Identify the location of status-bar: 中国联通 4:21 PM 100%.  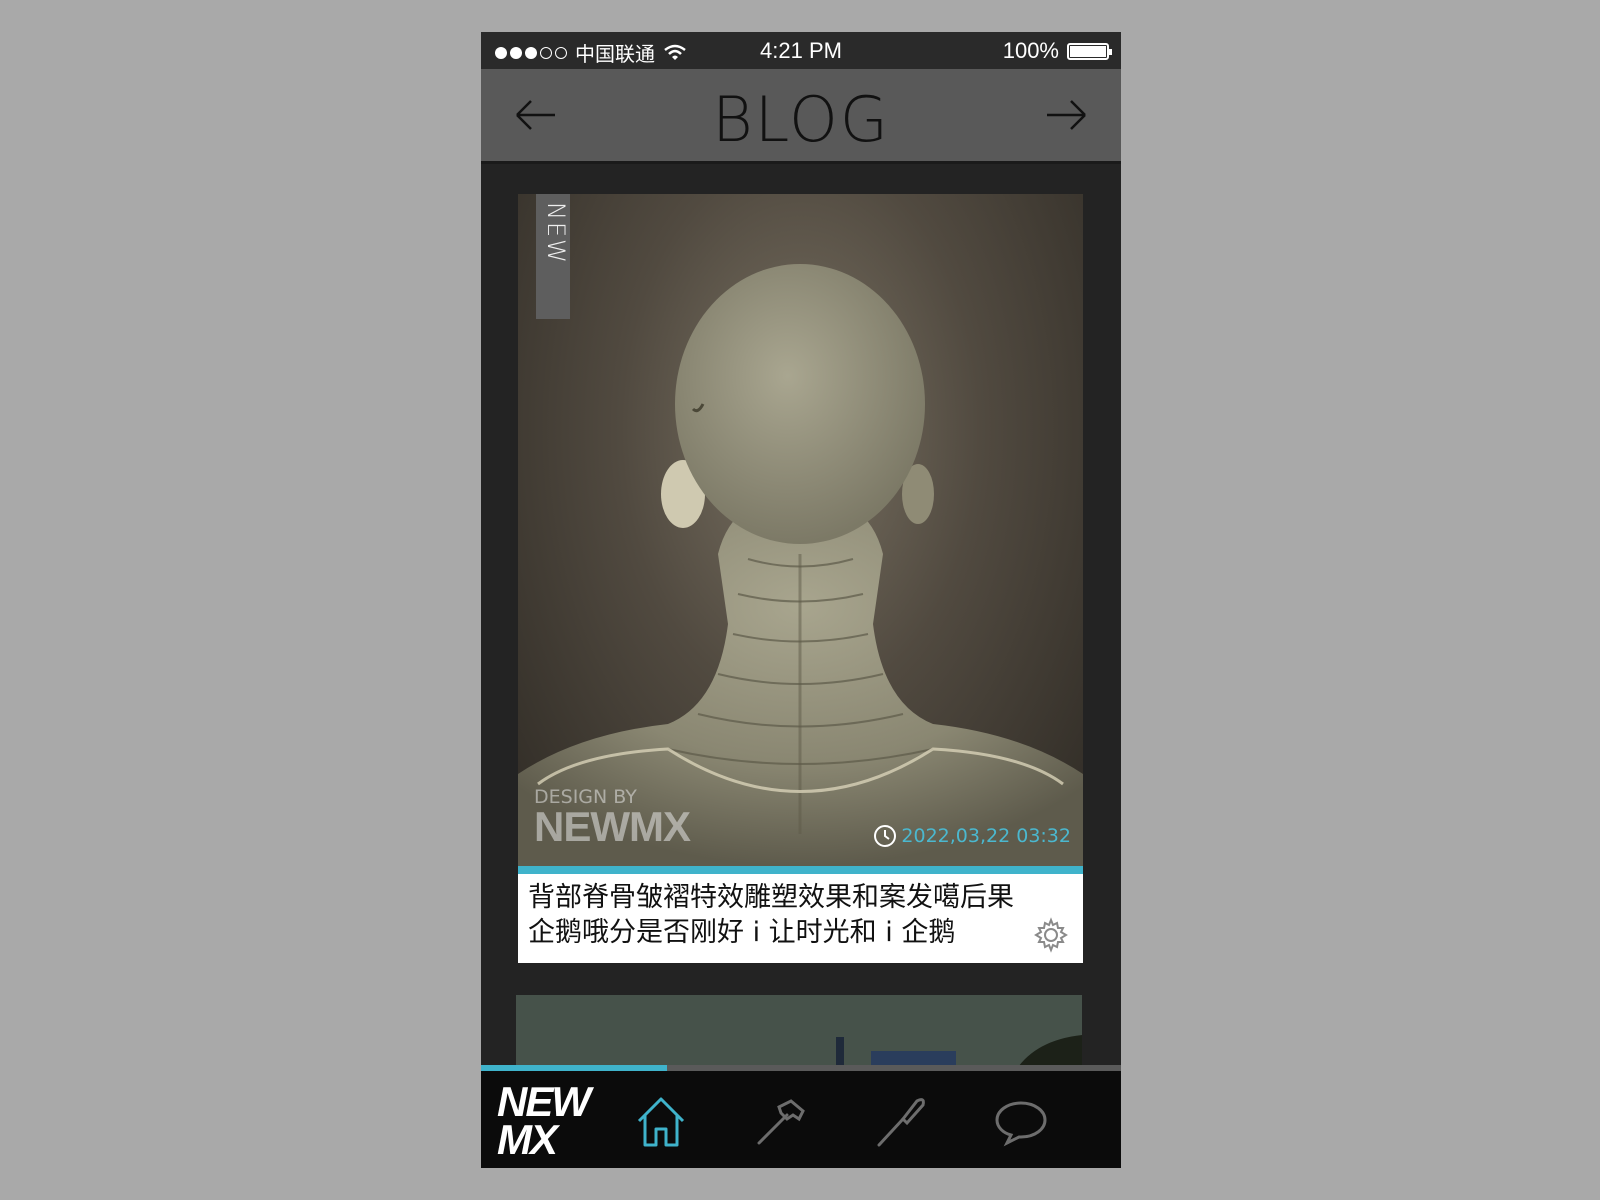
(801, 50).